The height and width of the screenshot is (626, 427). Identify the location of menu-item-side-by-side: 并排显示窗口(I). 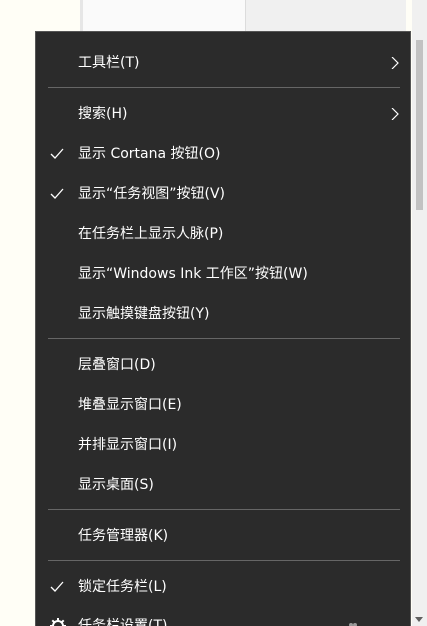
(223, 445).